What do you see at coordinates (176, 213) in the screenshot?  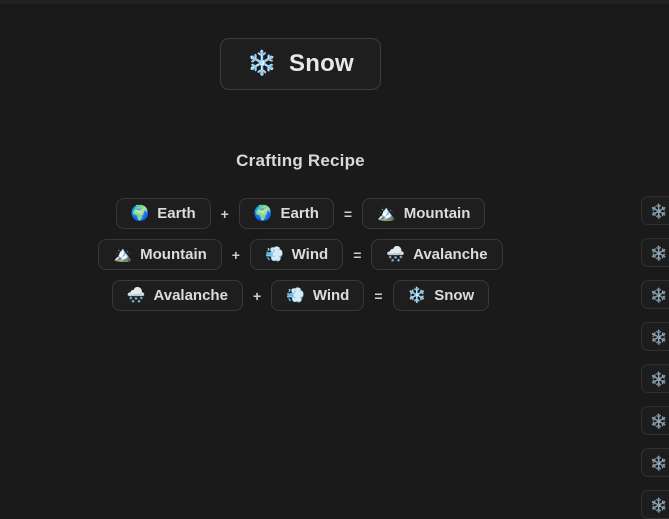 I see `recipe-input-a-label: Earth` at bounding box center [176, 213].